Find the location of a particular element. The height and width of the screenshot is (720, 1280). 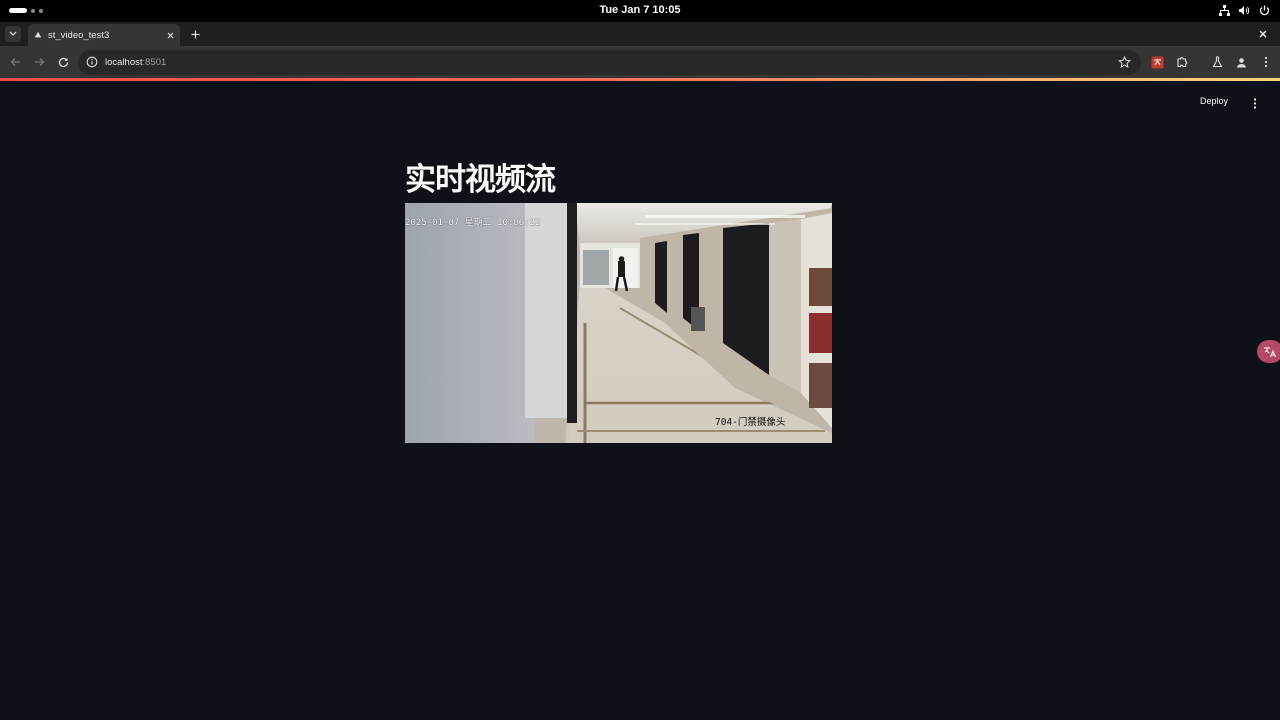

chevron-down-icon is located at coordinates (13, 33).